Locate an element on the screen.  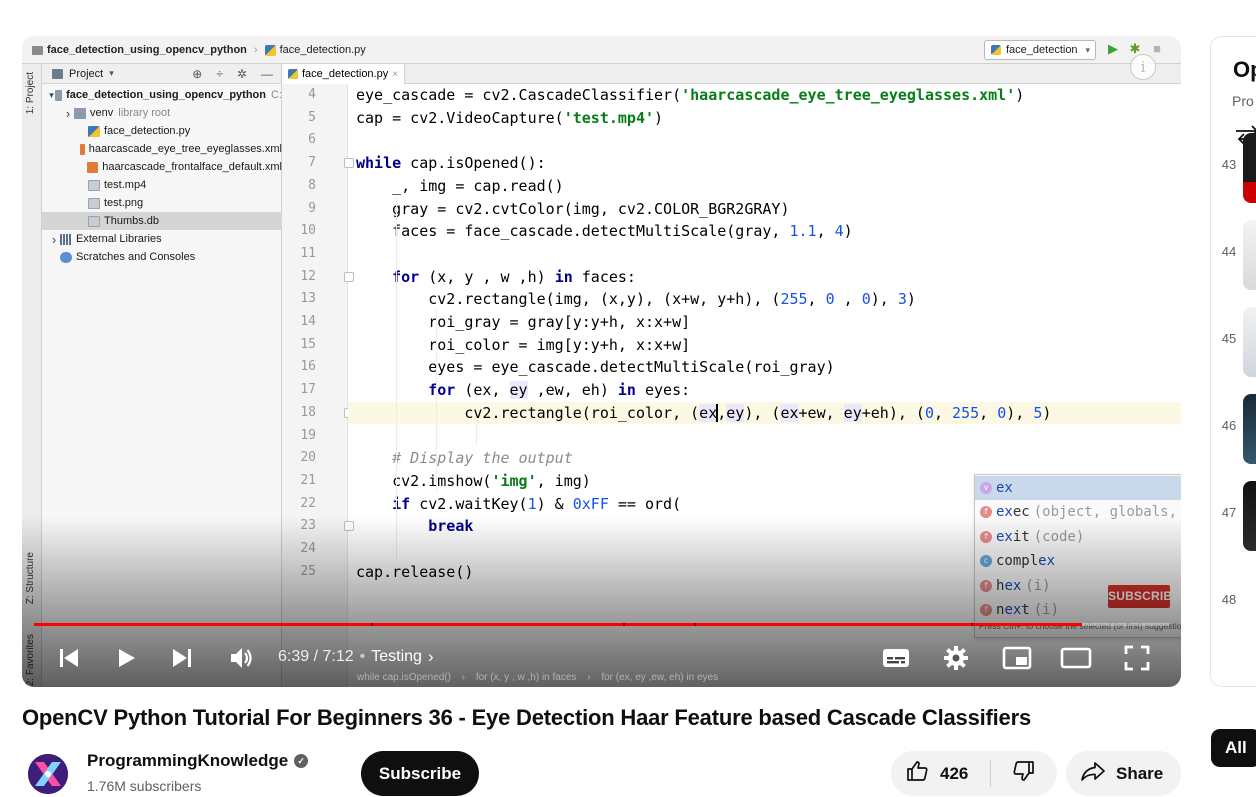
tree-item: ▾ face_detection_using_opencv_python C: is located at coordinates (162, 95).